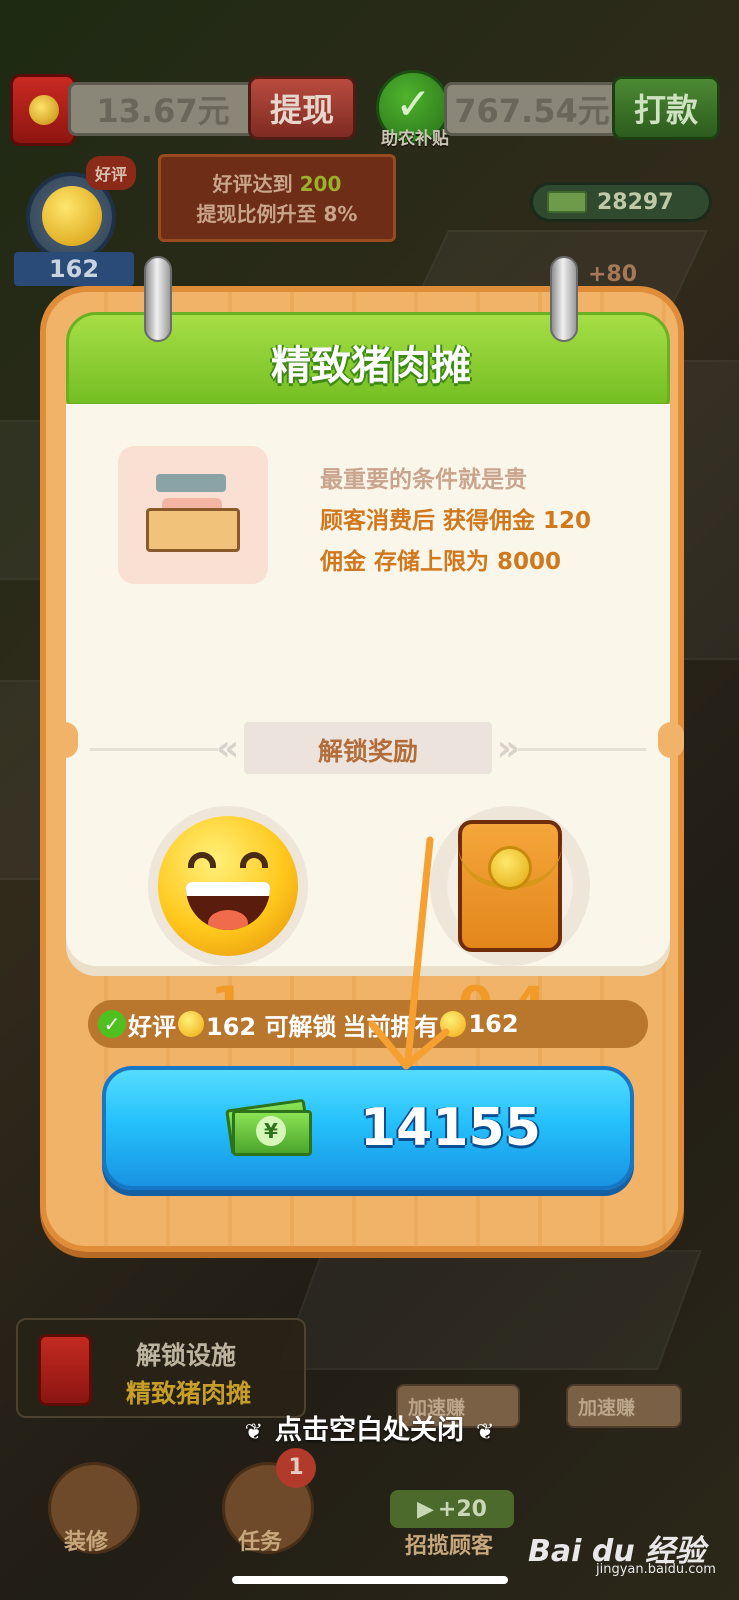 The image size is (739, 1600). What do you see at coordinates (450, 1128) in the screenshot?
I see `unlock-cost: 14155` at bounding box center [450, 1128].